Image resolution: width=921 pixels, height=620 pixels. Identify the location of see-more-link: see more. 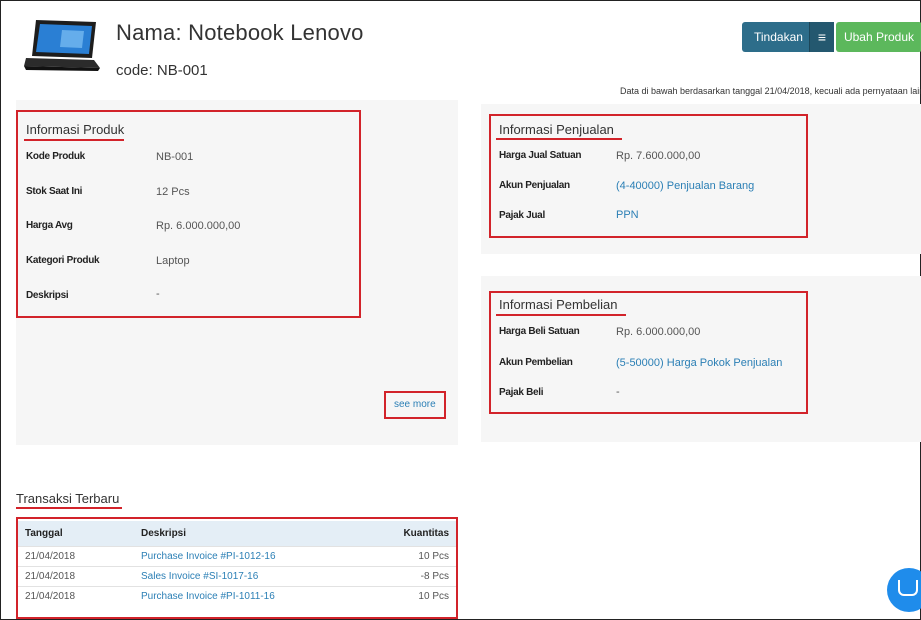
(415, 404).